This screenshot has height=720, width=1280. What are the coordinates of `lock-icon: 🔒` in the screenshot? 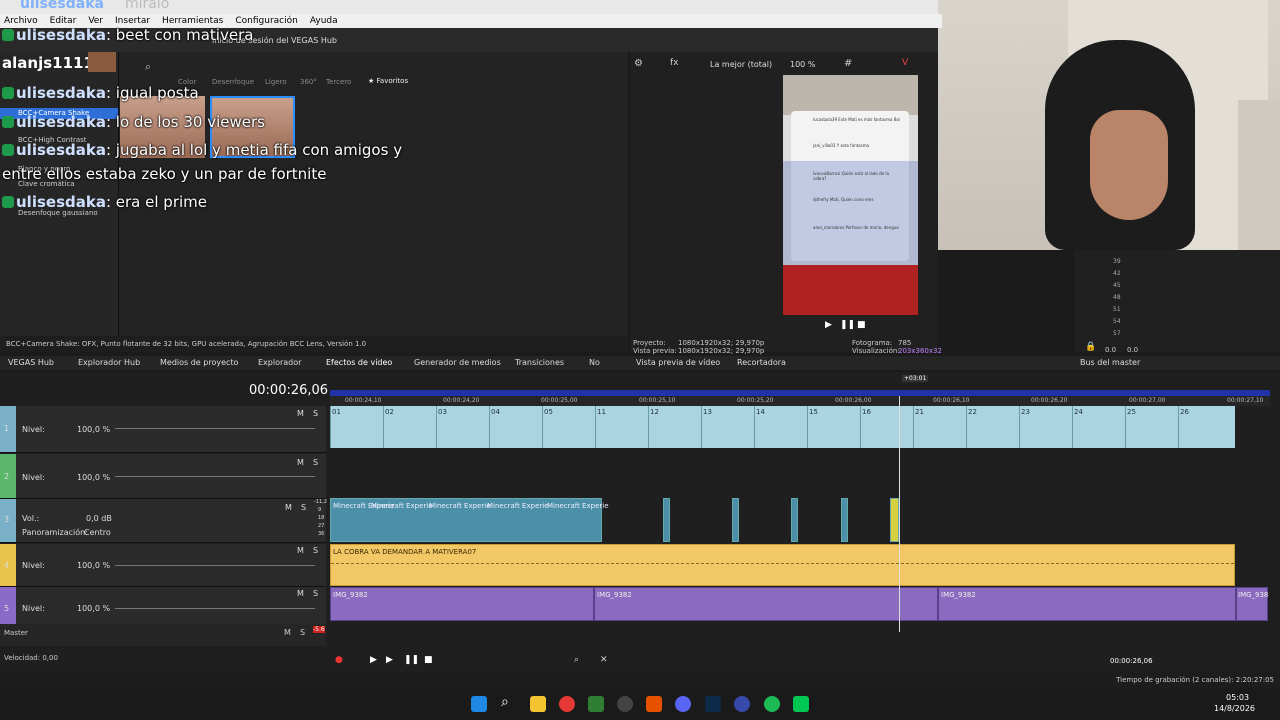 It's located at (1090, 347).